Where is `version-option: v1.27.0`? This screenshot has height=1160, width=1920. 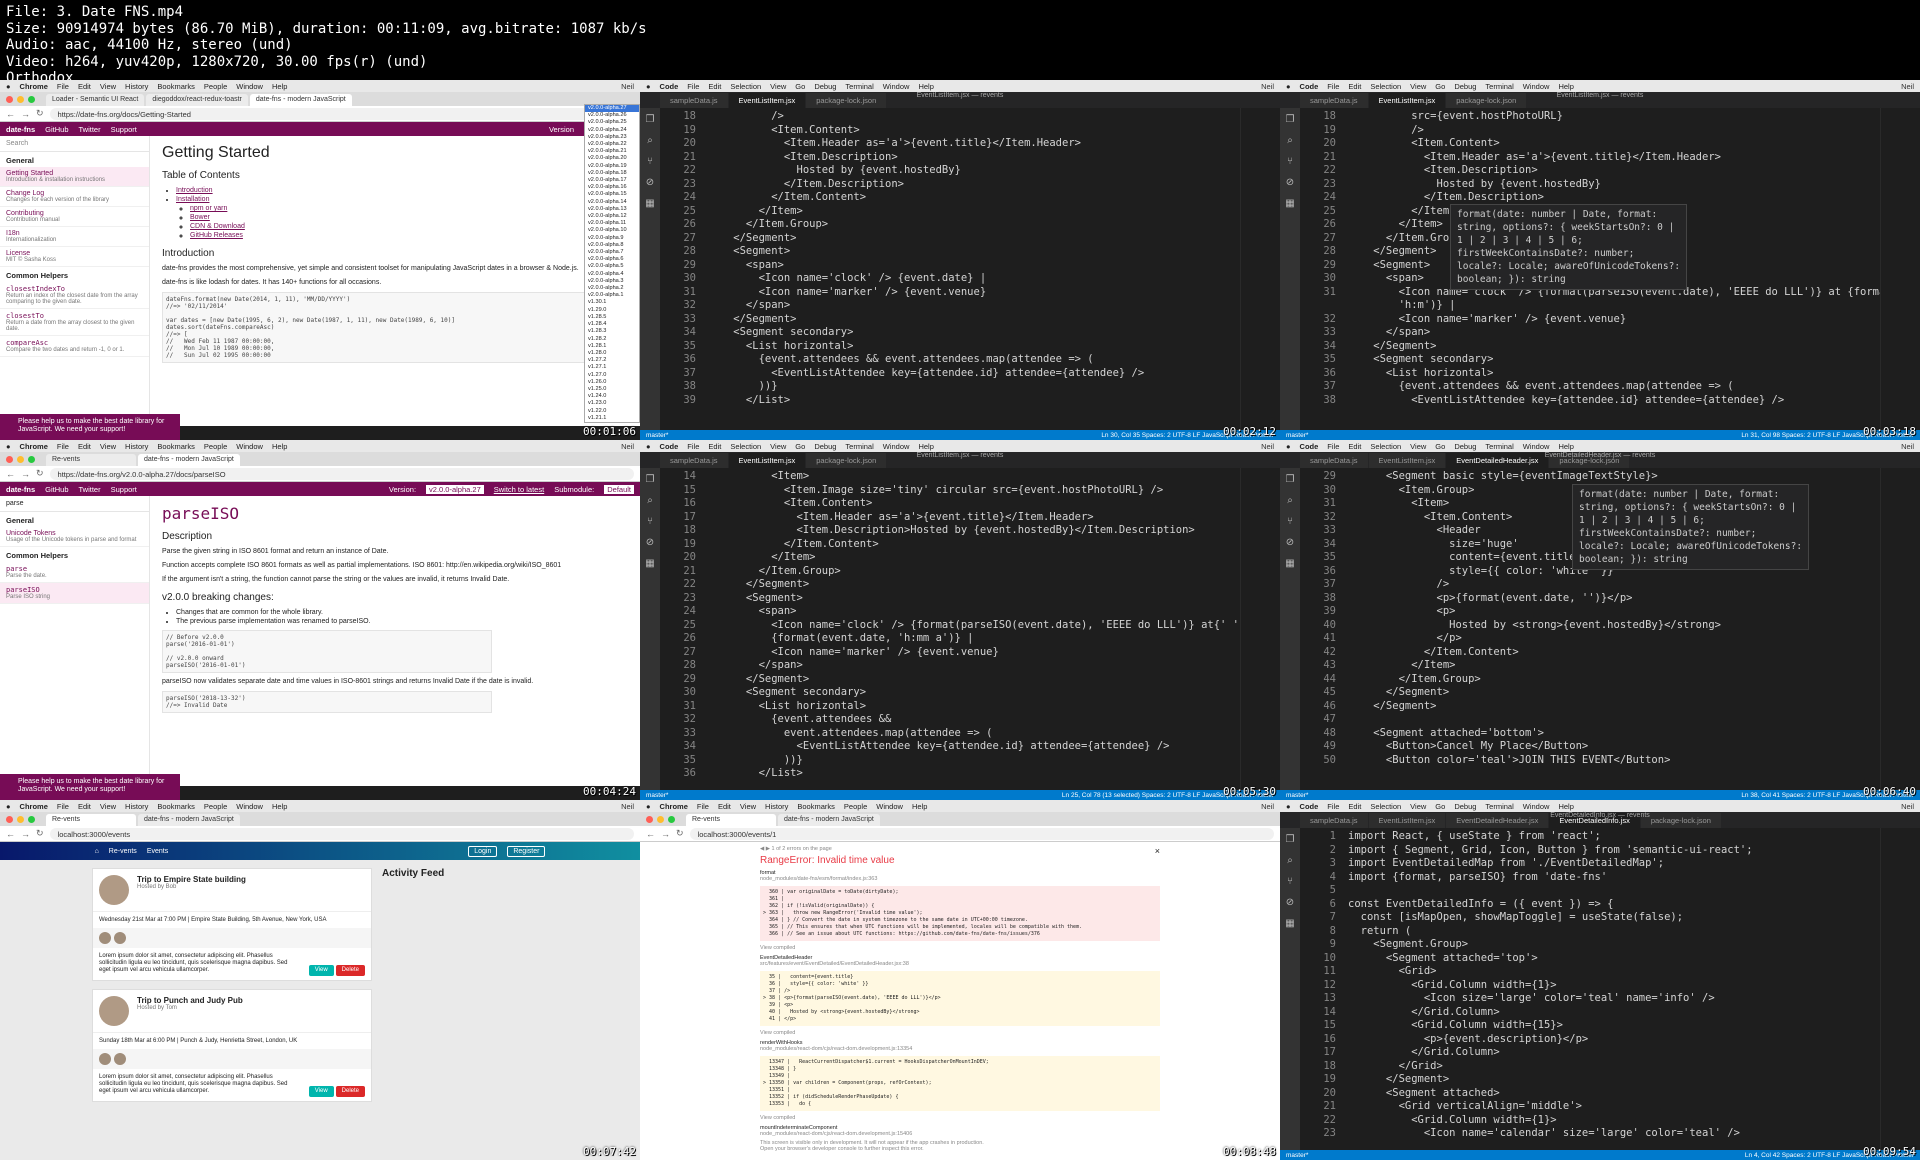
version-option: v1.27.0 is located at coordinates (612, 375).